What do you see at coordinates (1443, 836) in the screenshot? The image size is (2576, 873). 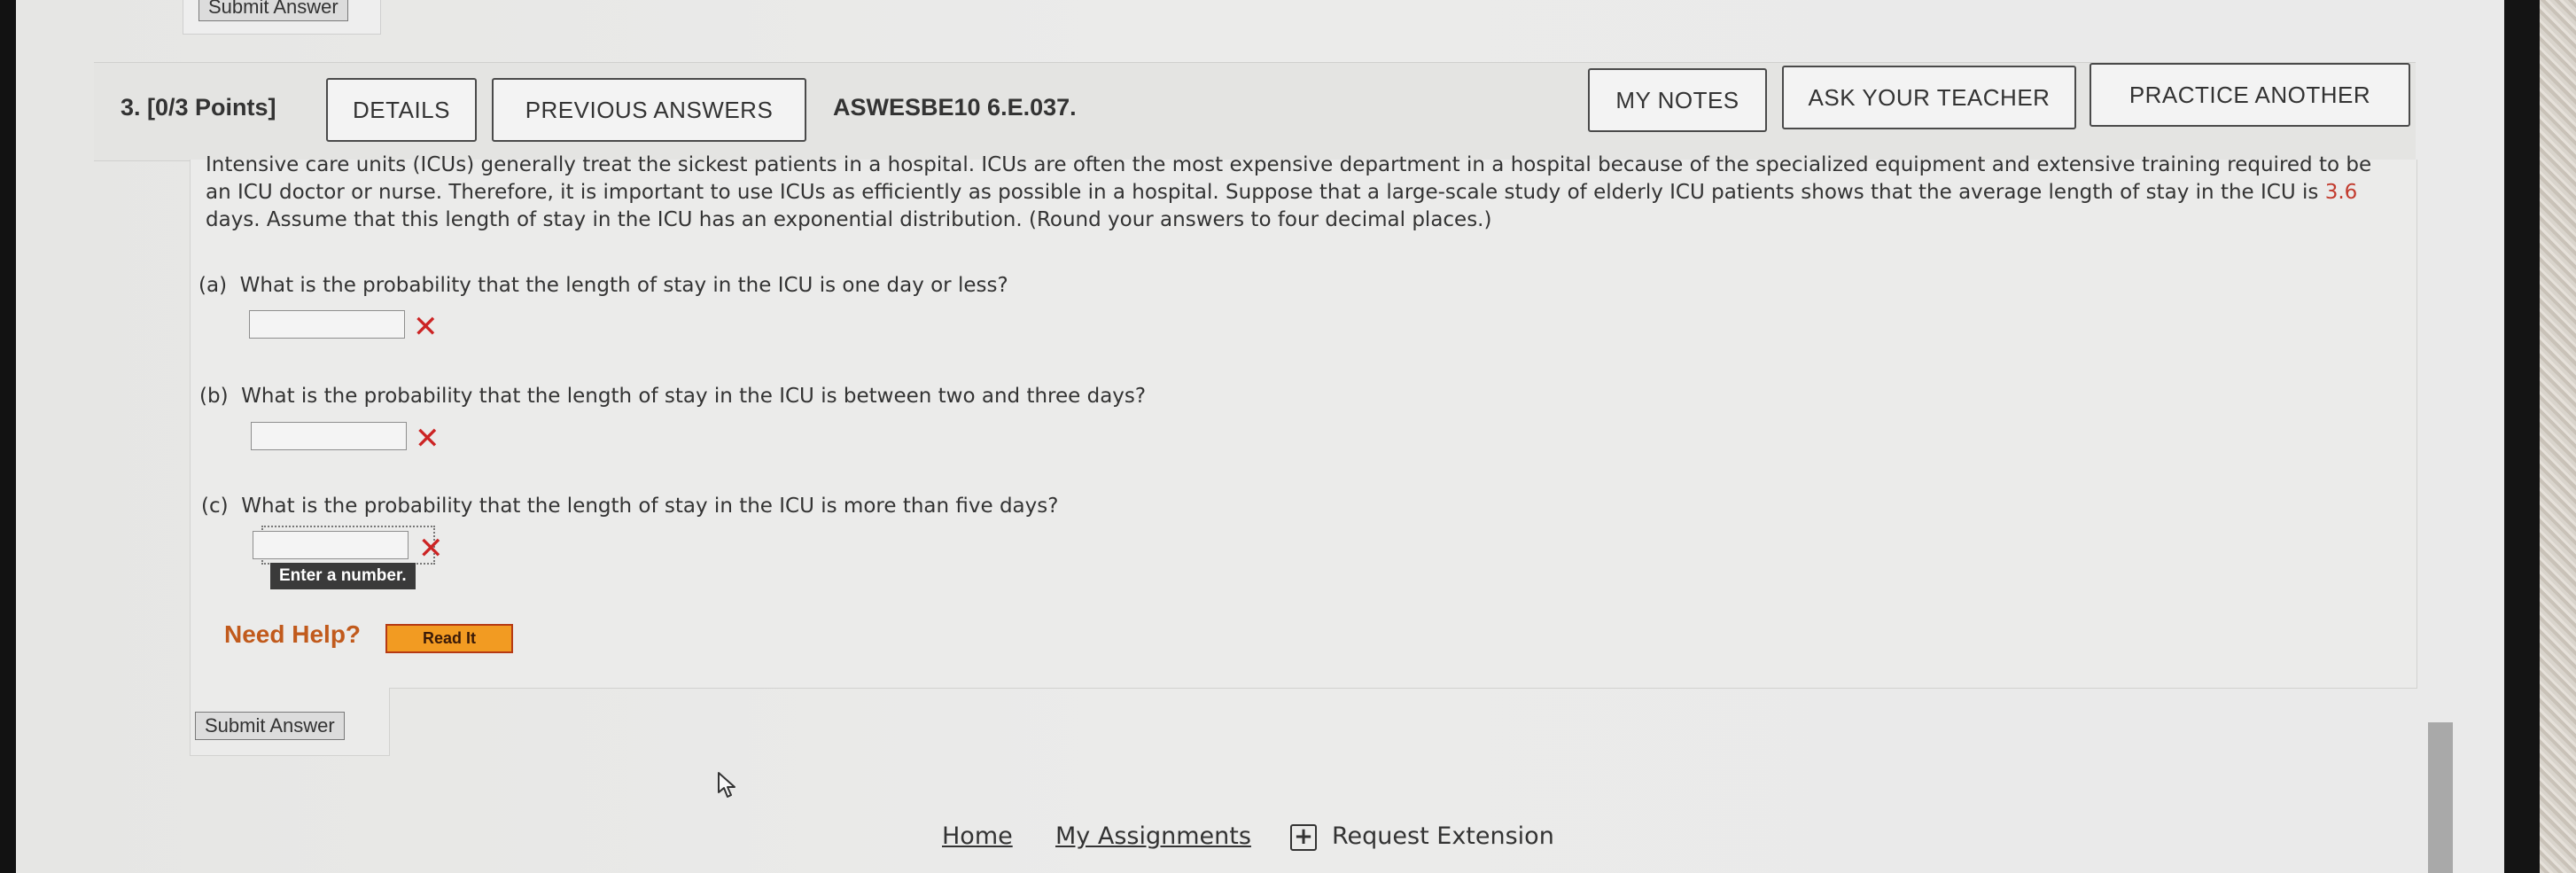 I see `request-extension-link: Request Extension` at bounding box center [1443, 836].